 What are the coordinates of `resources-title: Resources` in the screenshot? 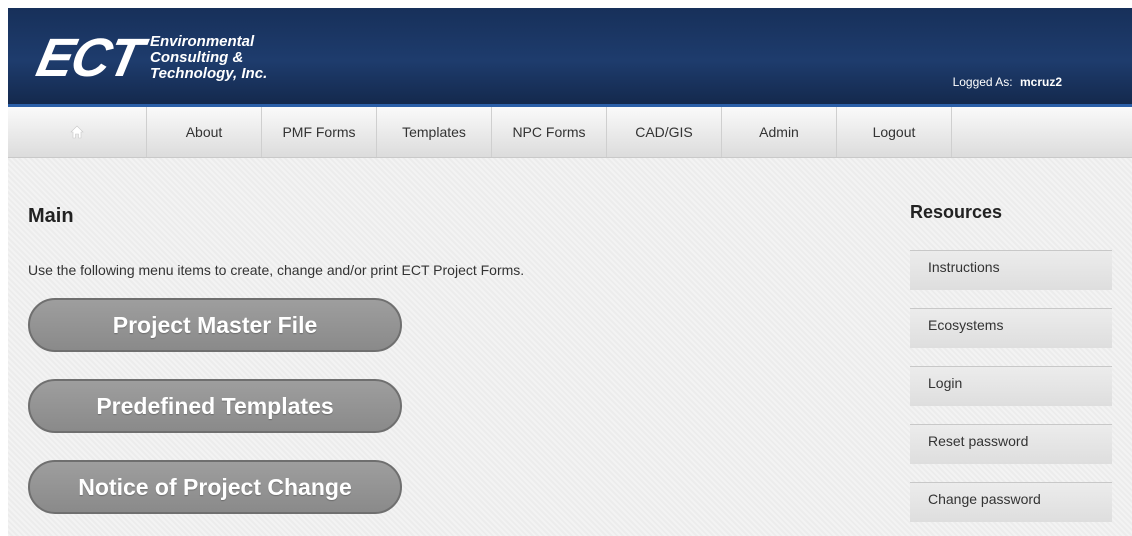 It's located at (956, 212).